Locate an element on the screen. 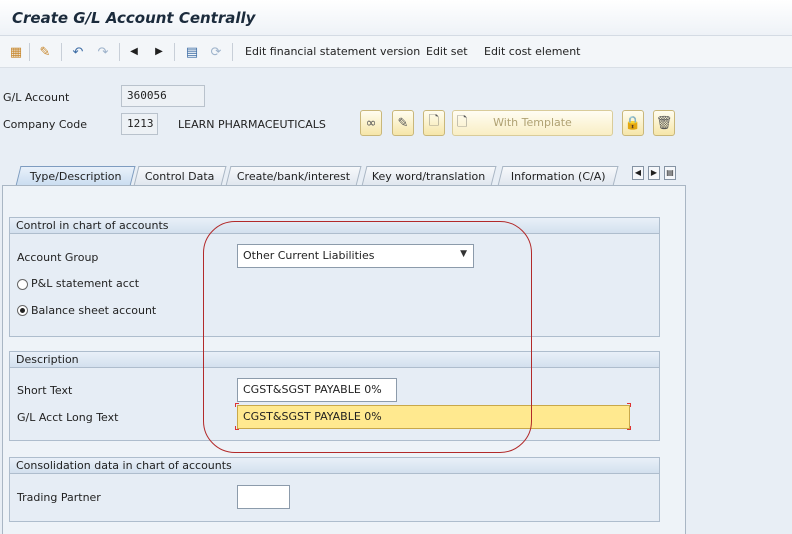 Image resolution: width=792 pixels, height=534 pixels. with-template-label: With Template is located at coordinates (532, 122).